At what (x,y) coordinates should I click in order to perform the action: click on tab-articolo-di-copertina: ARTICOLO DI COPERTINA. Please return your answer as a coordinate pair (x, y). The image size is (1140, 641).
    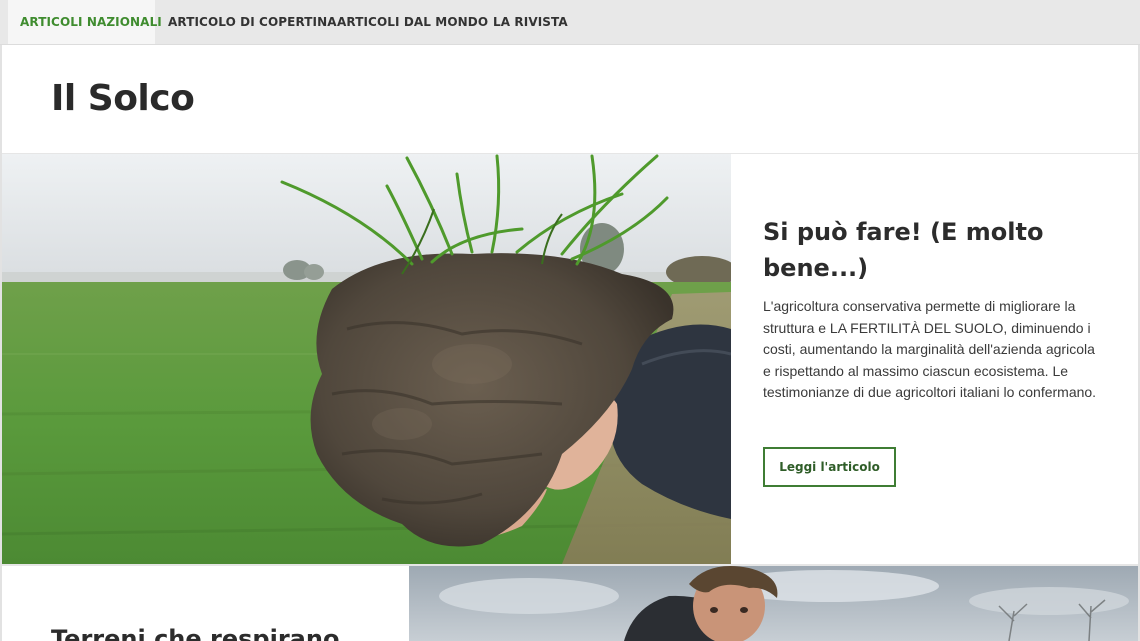
    Looking at the image, I should click on (252, 22).